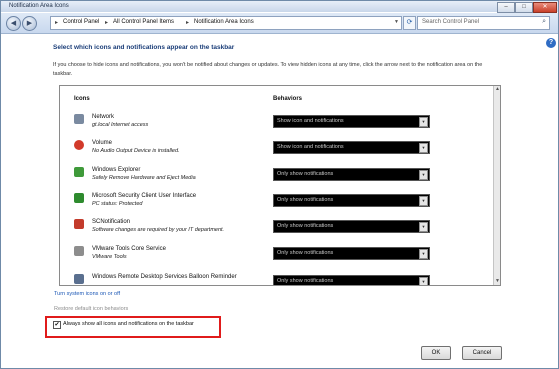 The width and height of the screenshot is (559, 369). Describe the element at coordinates (129, 249) in the screenshot. I see `item-name: VMware Tools Core Service` at that location.